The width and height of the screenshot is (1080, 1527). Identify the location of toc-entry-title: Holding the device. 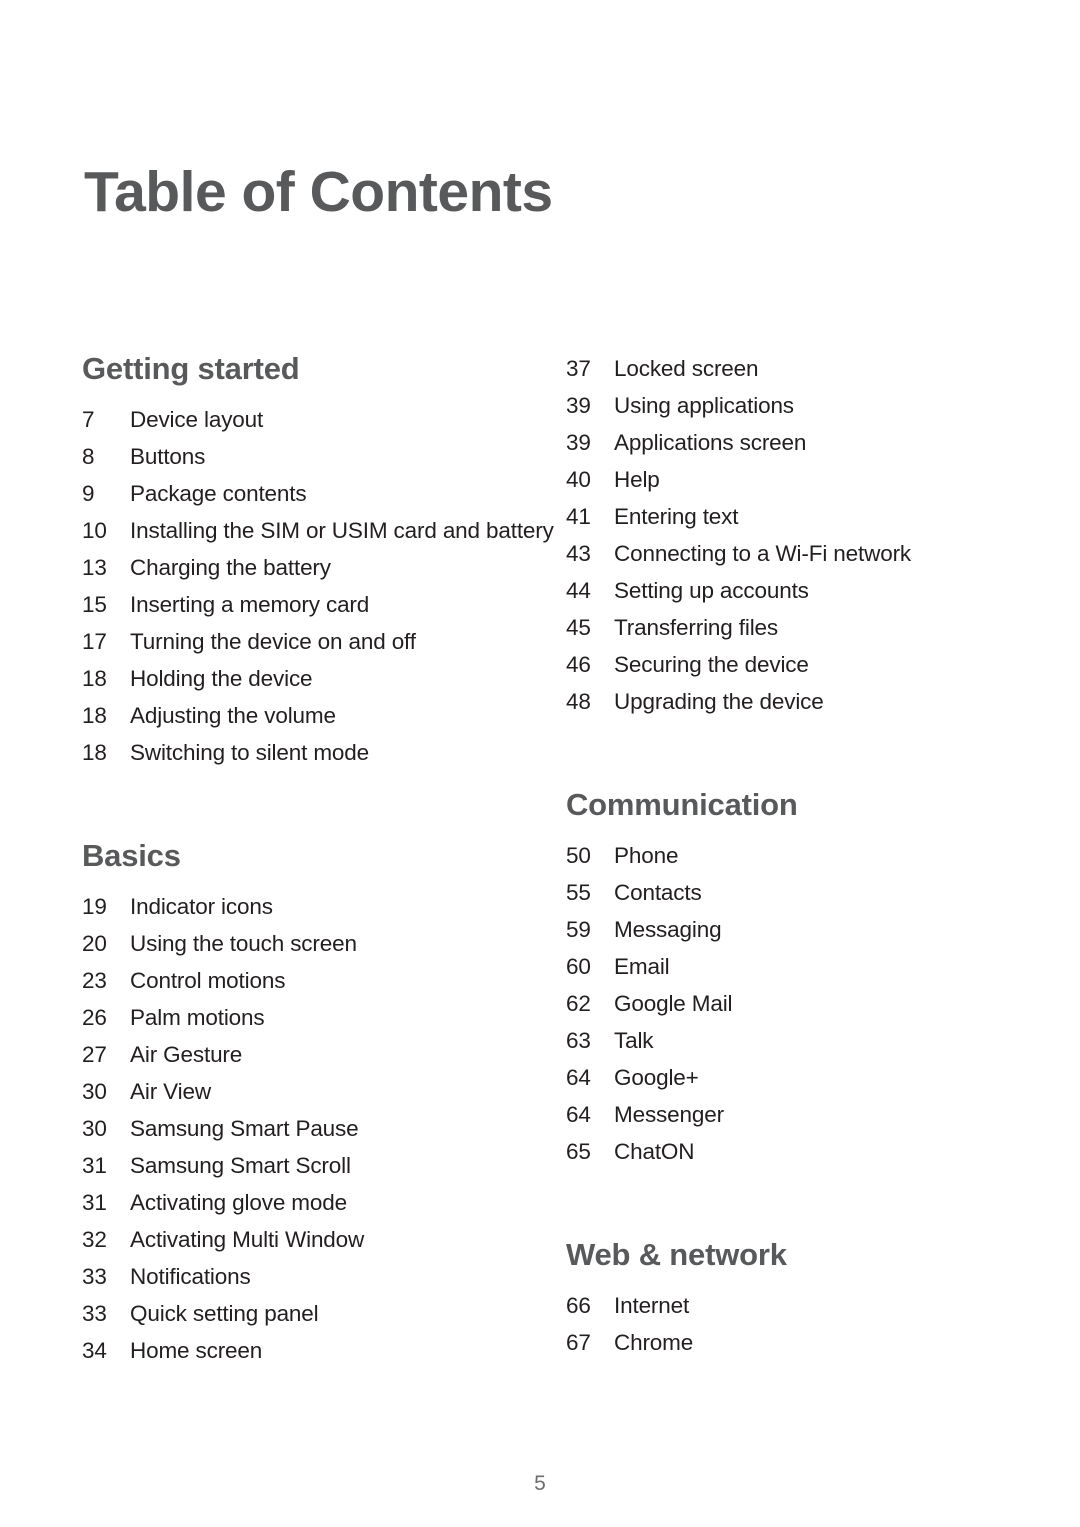
(346, 678).